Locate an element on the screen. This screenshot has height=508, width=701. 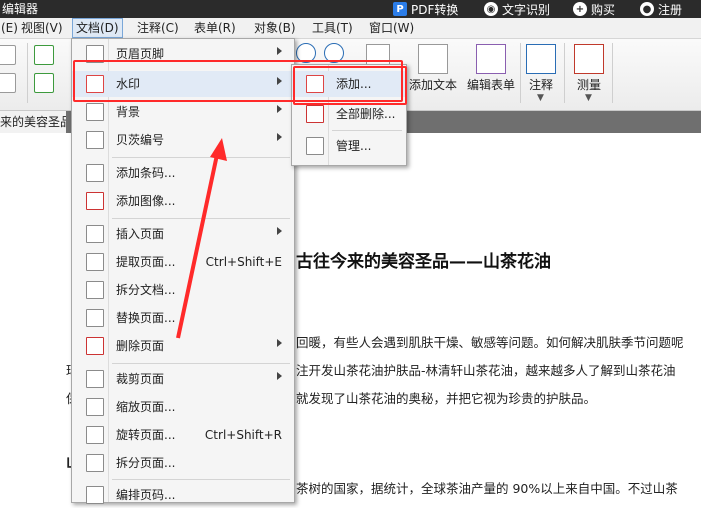
menu-item-rotate-page: 旋转页面... Ctrl+Shift+R is located at coordinates (183, 435).